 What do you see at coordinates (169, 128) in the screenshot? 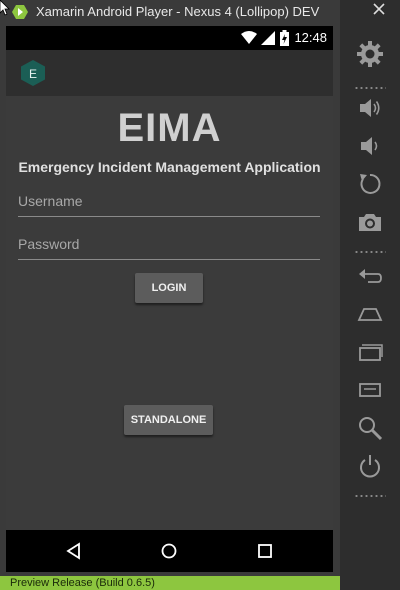
I see `app-heading: EIMA` at bounding box center [169, 128].